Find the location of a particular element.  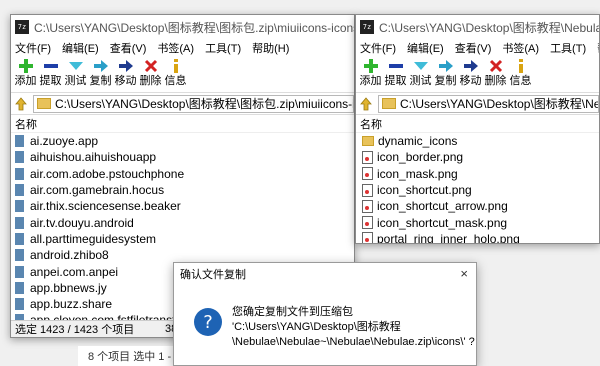

list-item: air.thix.sciencesense.beaker is located at coordinates (182, 206).